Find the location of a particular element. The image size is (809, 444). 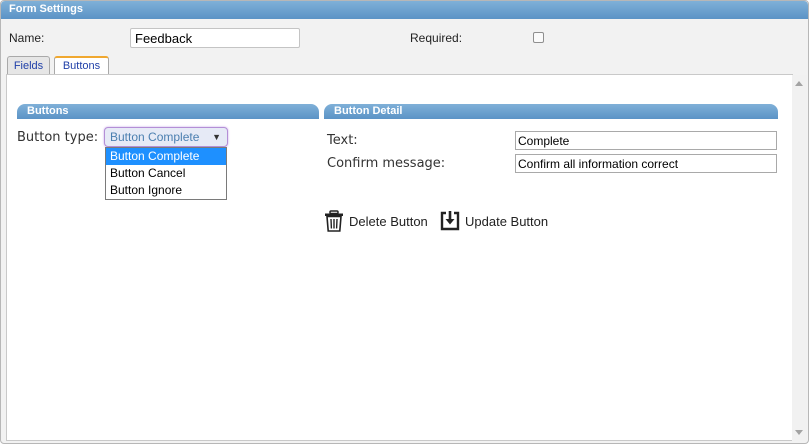

delete-button: Delete Button is located at coordinates (378, 222).